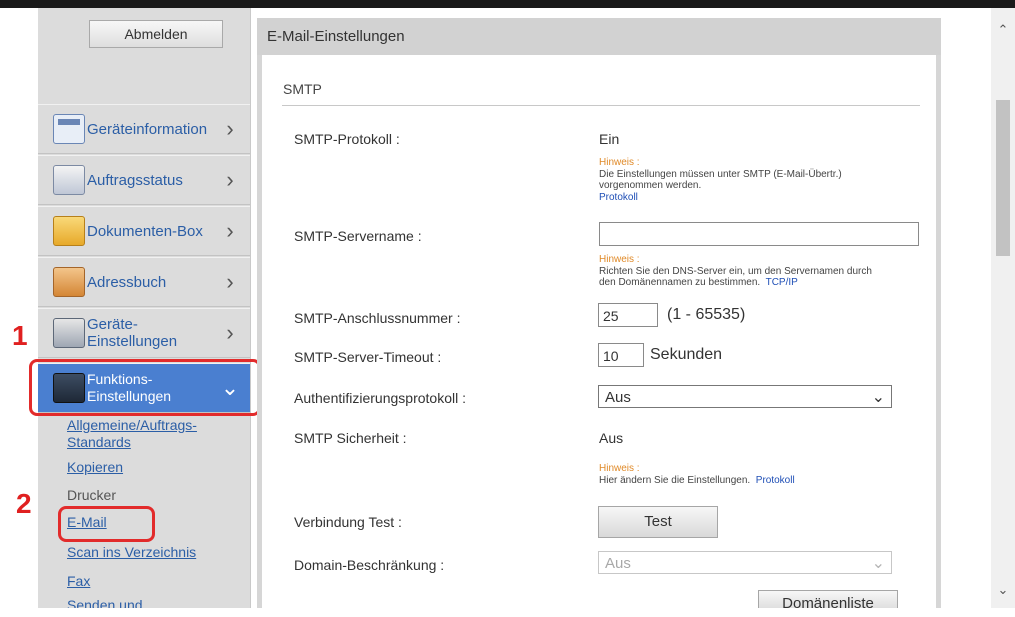 The height and width of the screenshot is (617, 1015). I want to click on tcpip-link: TCP/IP, so click(782, 282).